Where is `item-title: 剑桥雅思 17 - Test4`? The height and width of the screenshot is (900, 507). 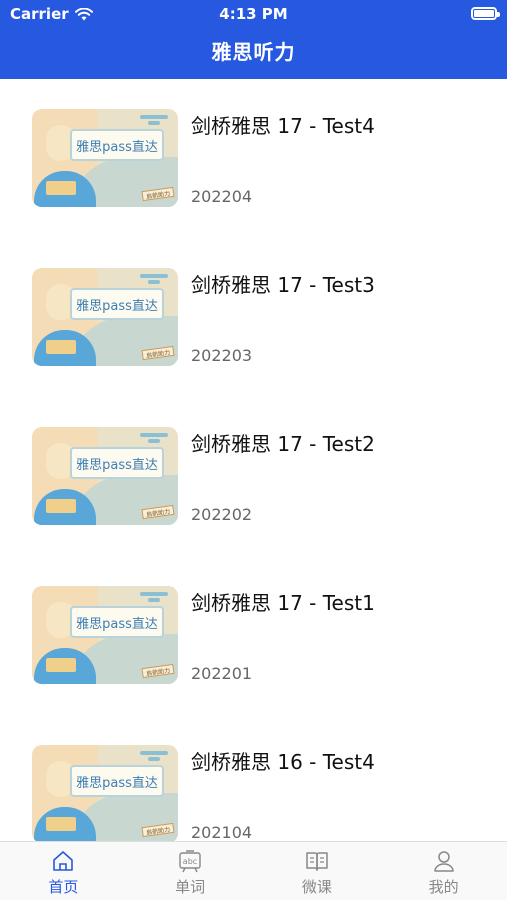 item-title: 剑桥雅思 17 - Test4 is located at coordinates (283, 126).